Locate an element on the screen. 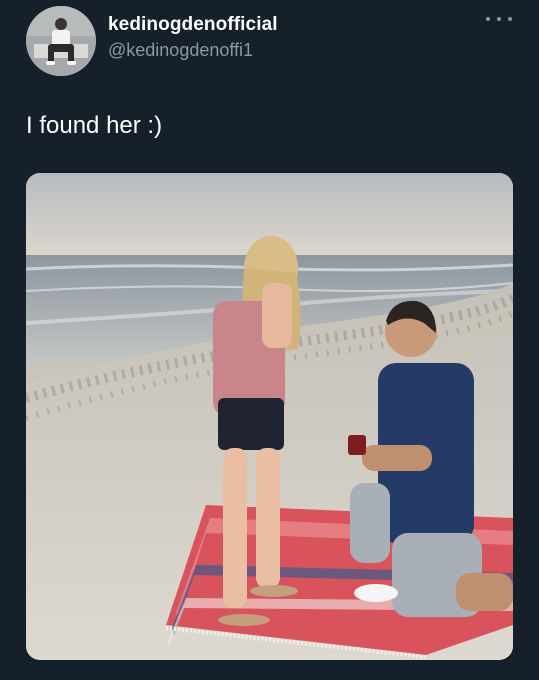  ellipsis-icon is located at coordinates (499, 19).